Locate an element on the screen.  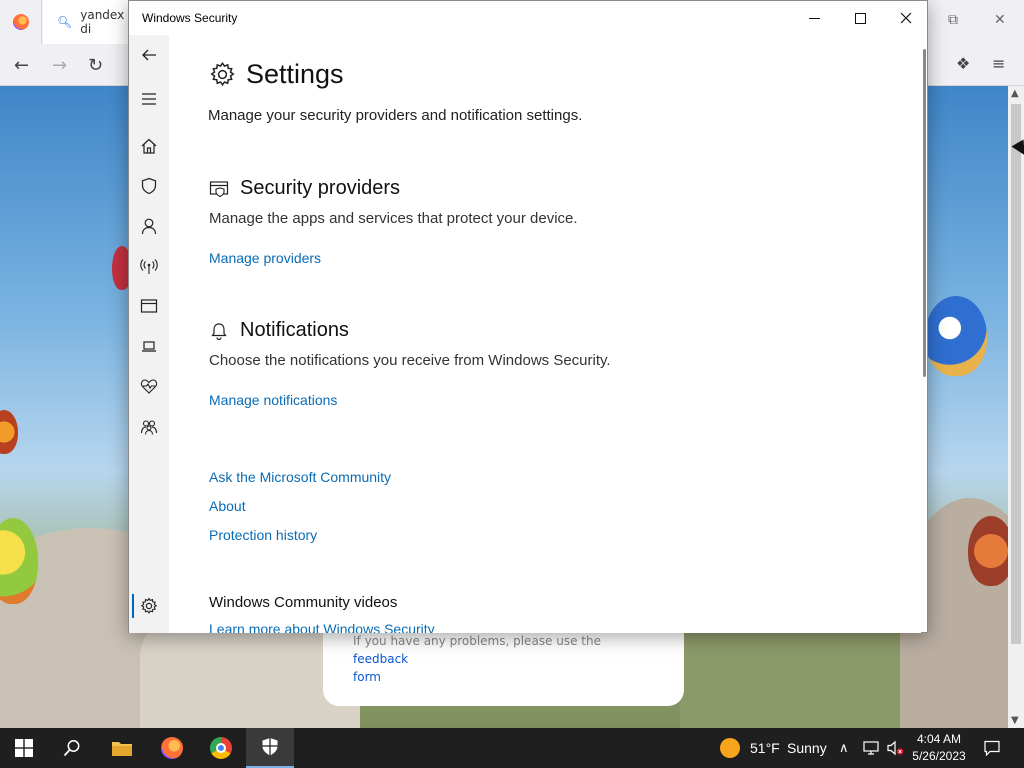
clock-date: 5/26/2023 is located at coordinates (939, 756).